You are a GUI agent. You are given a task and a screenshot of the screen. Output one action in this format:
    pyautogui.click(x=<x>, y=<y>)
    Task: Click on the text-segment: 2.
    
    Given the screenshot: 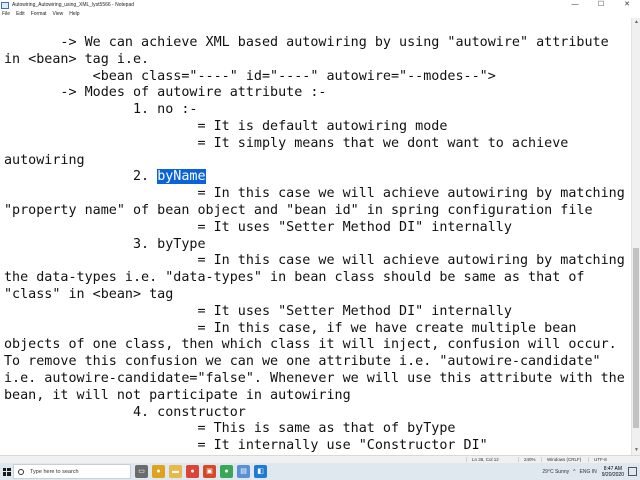 What is the action you would take?
    pyautogui.click(x=81, y=177)
    